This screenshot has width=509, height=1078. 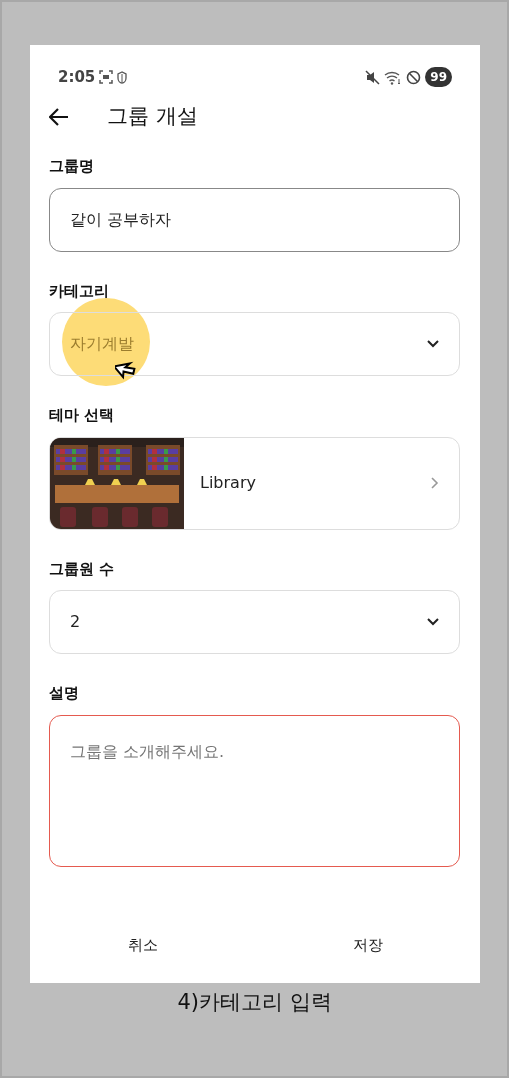 What do you see at coordinates (106, 77) in the screenshot?
I see `screenshot-icon` at bounding box center [106, 77].